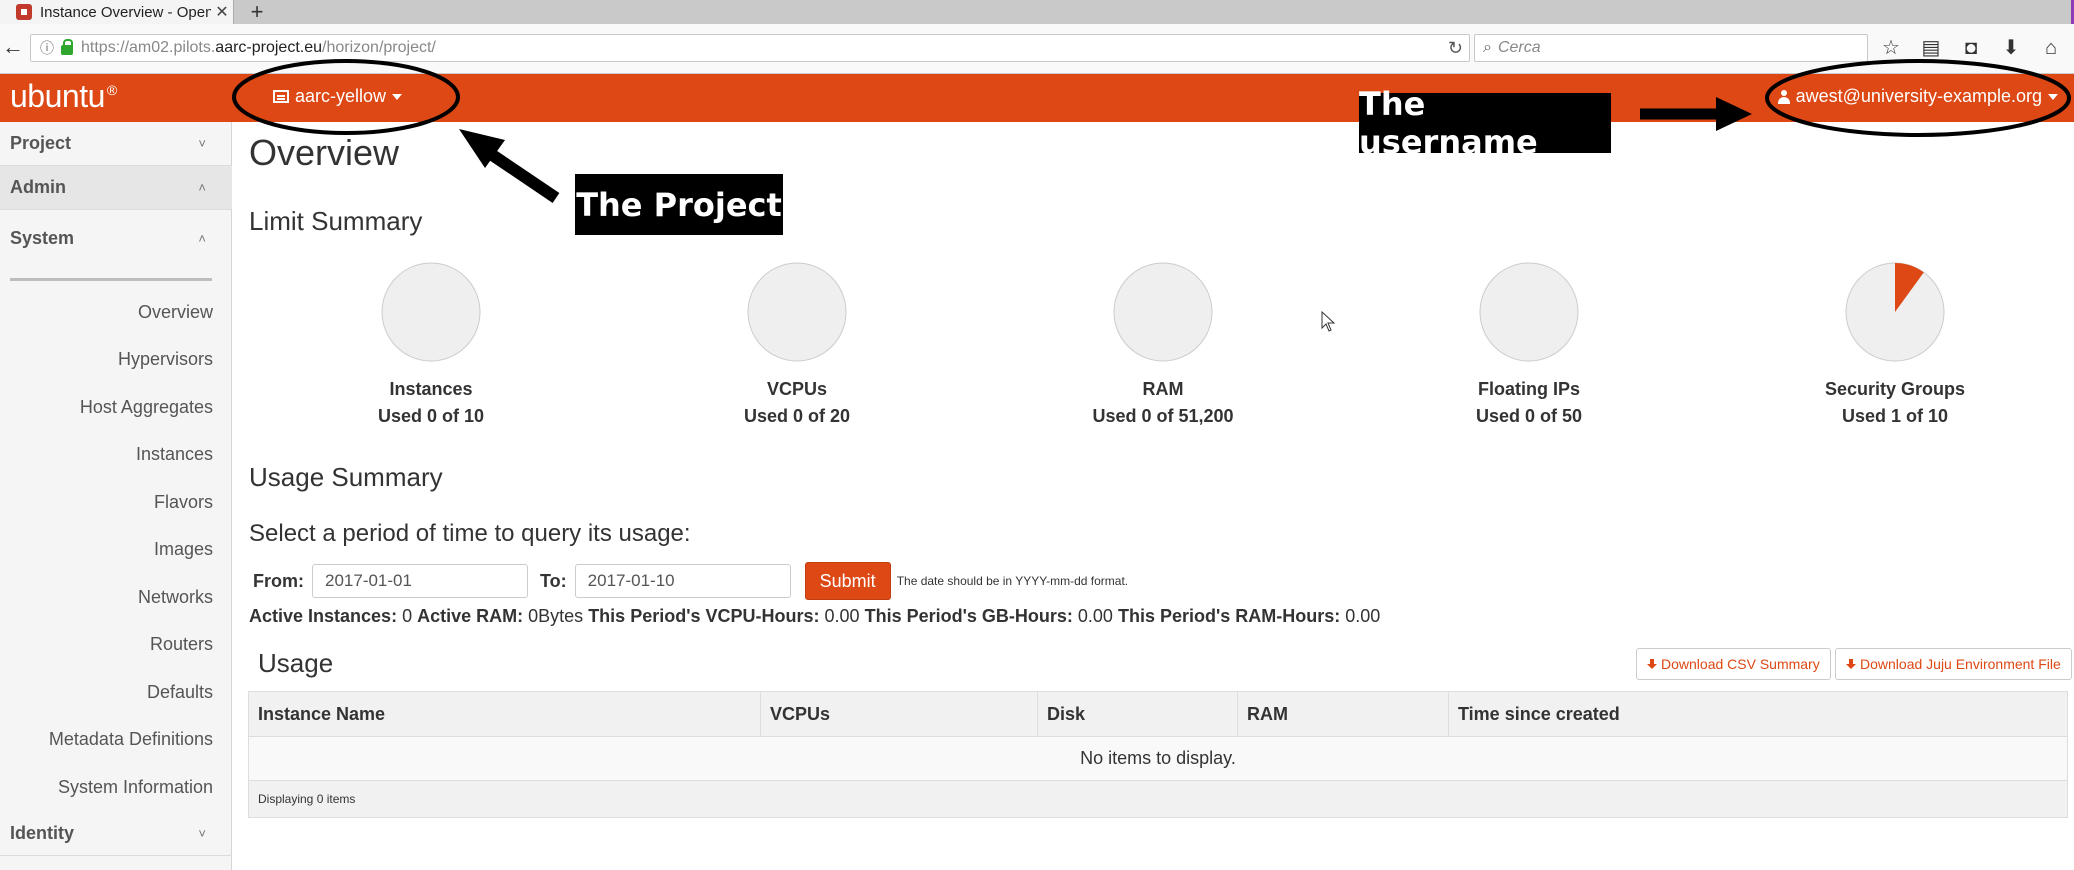 The height and width of the screenshot is (870, 2074). Describe the element at coordinates (679, 204) in the screenshot. I see `project-annotation-label: The Project` at that location.